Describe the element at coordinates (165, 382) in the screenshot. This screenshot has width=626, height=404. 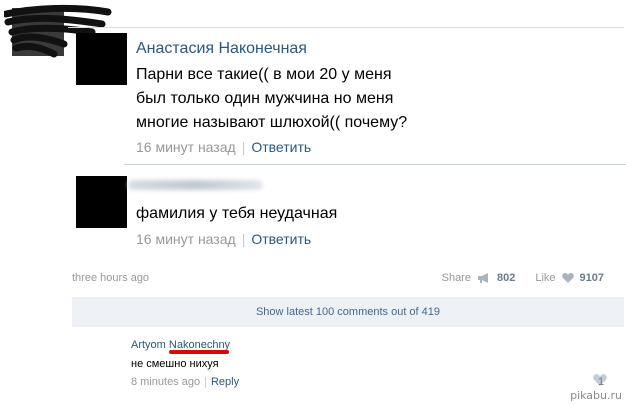
I see `comment-time: 8 minutes ago` at that location.